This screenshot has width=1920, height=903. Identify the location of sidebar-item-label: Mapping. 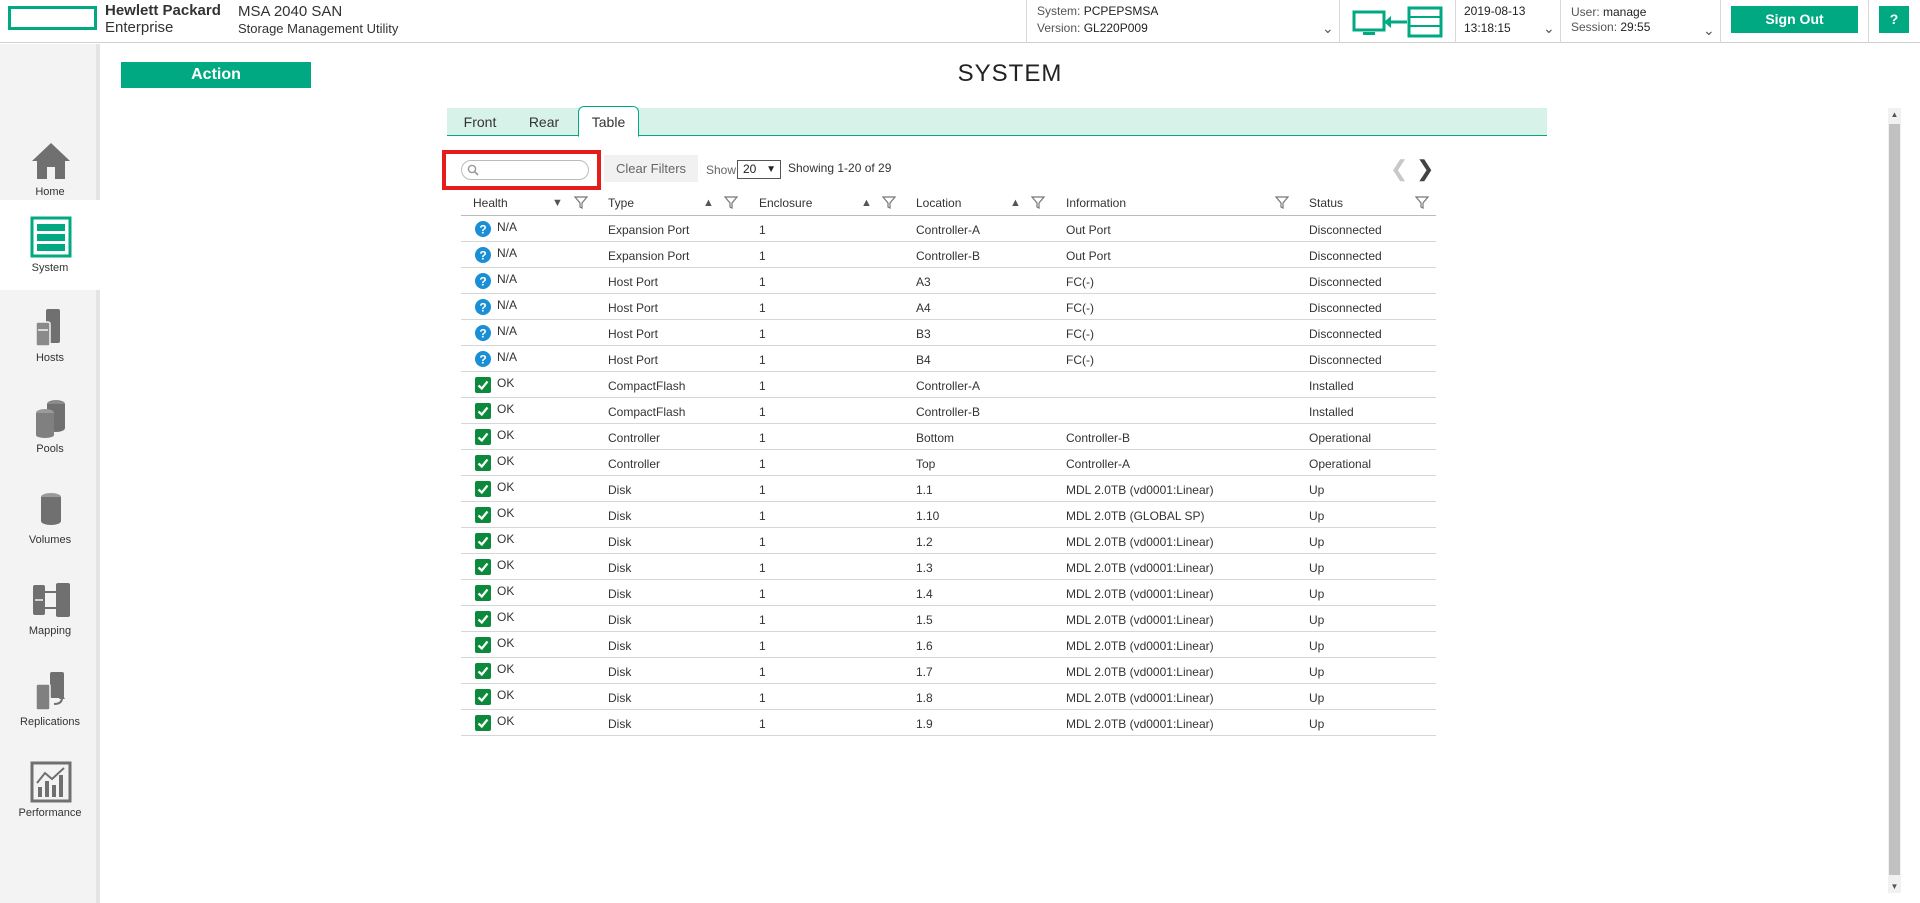
(50, 631).